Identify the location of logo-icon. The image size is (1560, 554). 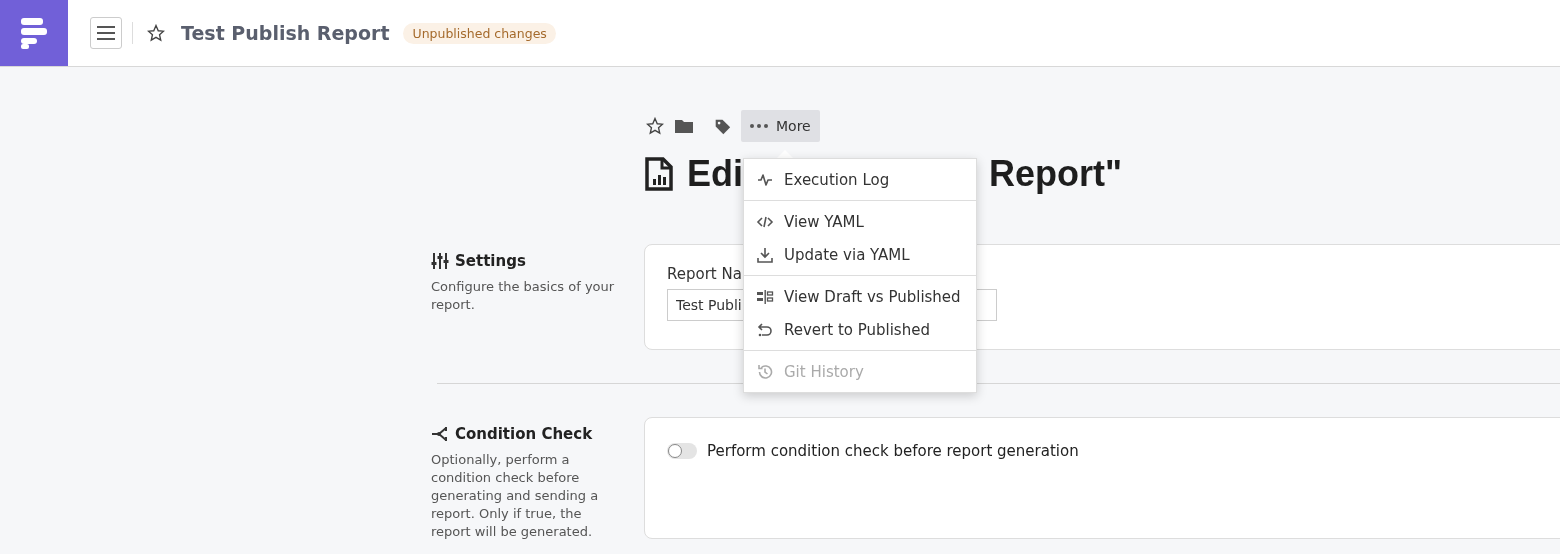
(34, 33).